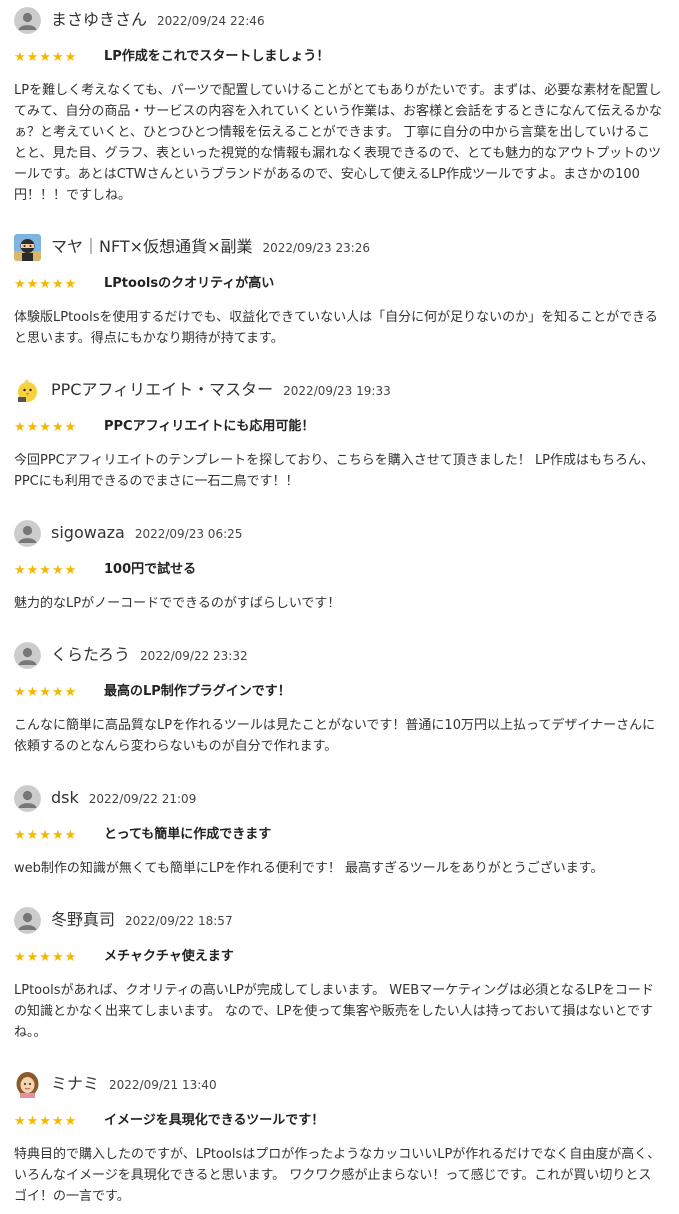  I want to click on ninja-avatar-icon, so click(27, 247).